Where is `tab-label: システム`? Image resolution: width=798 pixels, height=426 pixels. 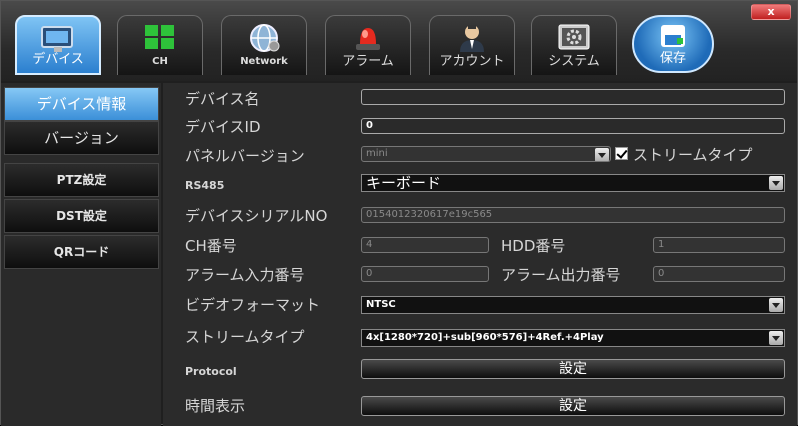 tab-label: システム is located at coordinates (574, 61).